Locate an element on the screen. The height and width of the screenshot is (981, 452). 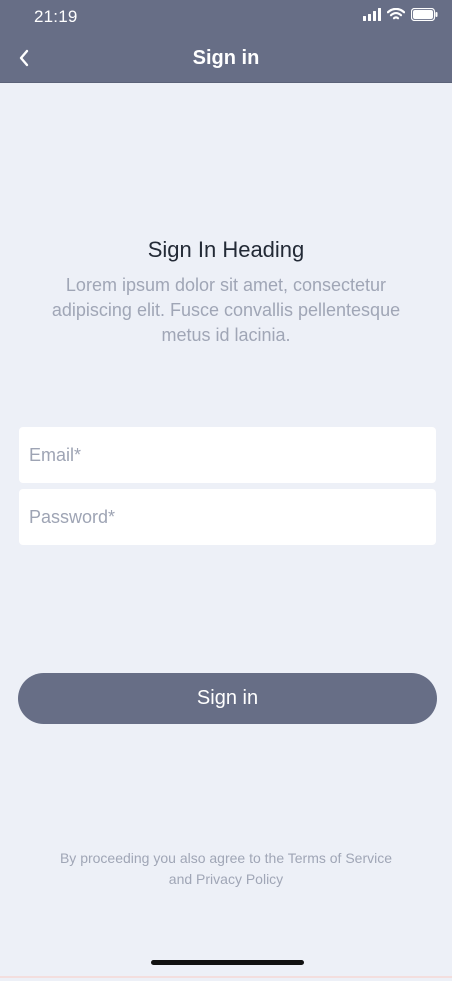
password-field is located at coordinates (227, 517).